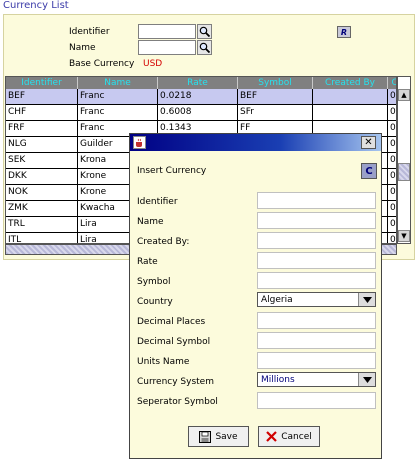  Describe the element at coordinates (404, 172) in the screenshot. I see `scroll-thumb` at that location.